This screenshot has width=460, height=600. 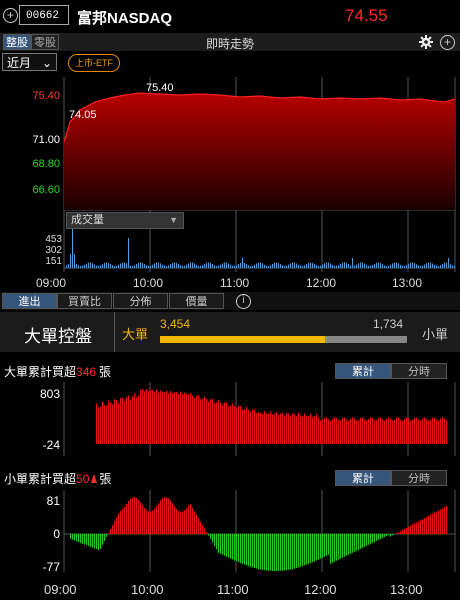 I want to click on market-type-badge: 上市-ETF, so click(x=94, y=63).